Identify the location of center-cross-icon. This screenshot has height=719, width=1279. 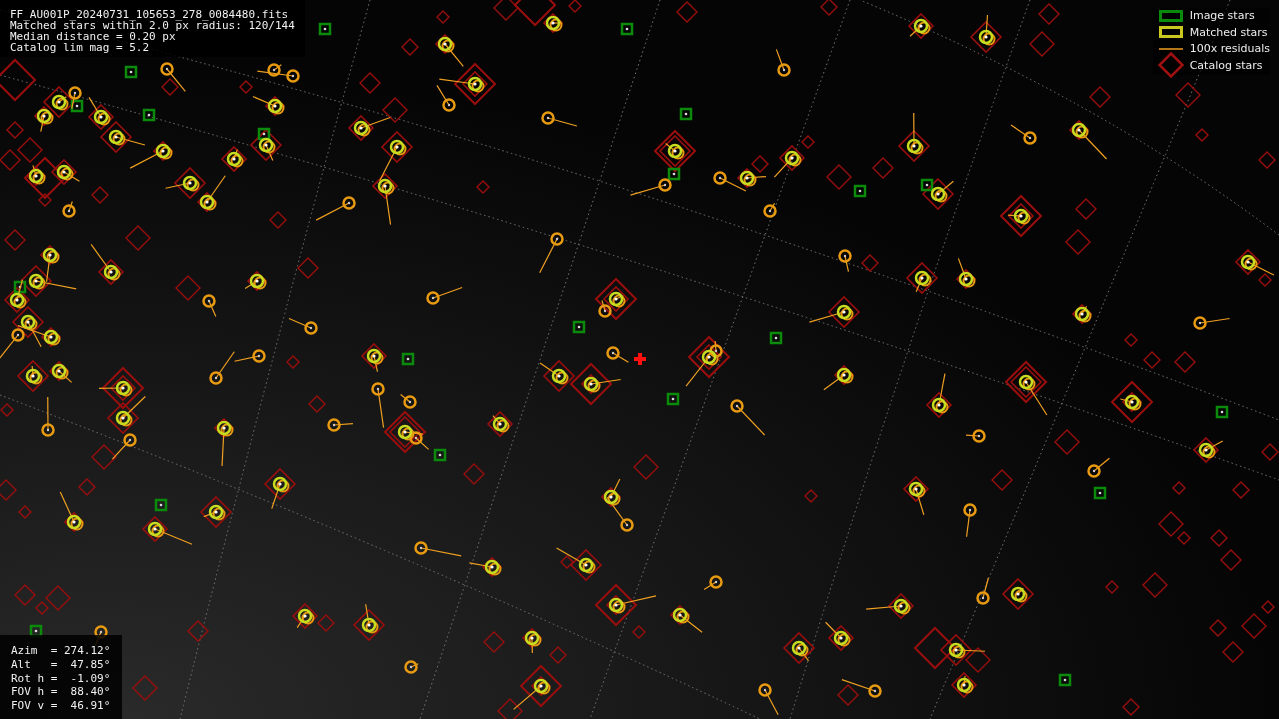
(640, 359).